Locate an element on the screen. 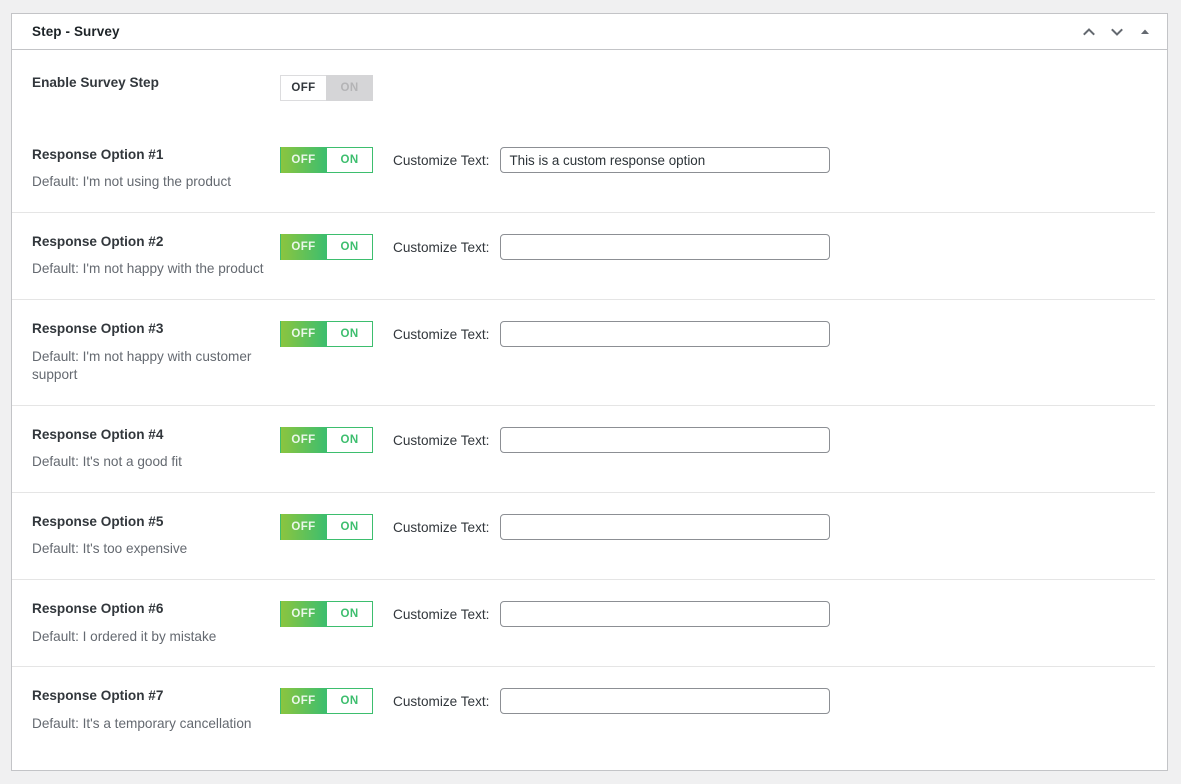 Image resolution: width=1181 pixels, height=784 pixels. response-option-title: Response Option #2 is located at coordinates (98, 242).